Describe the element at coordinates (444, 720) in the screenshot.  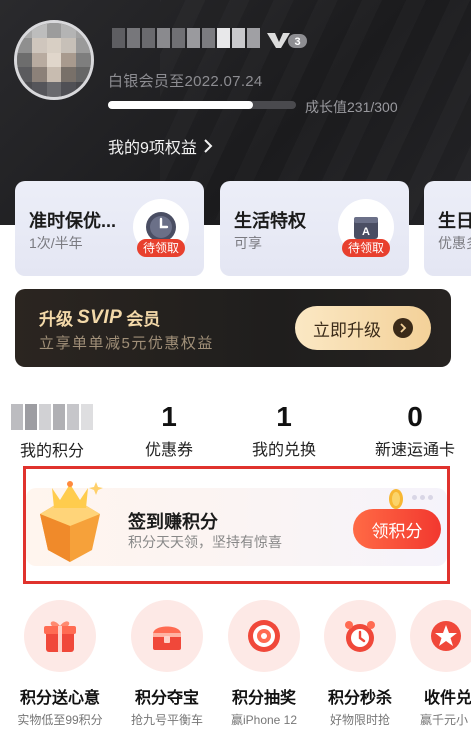
I see `menu-item-subtitle: 赢千元小` at that location.